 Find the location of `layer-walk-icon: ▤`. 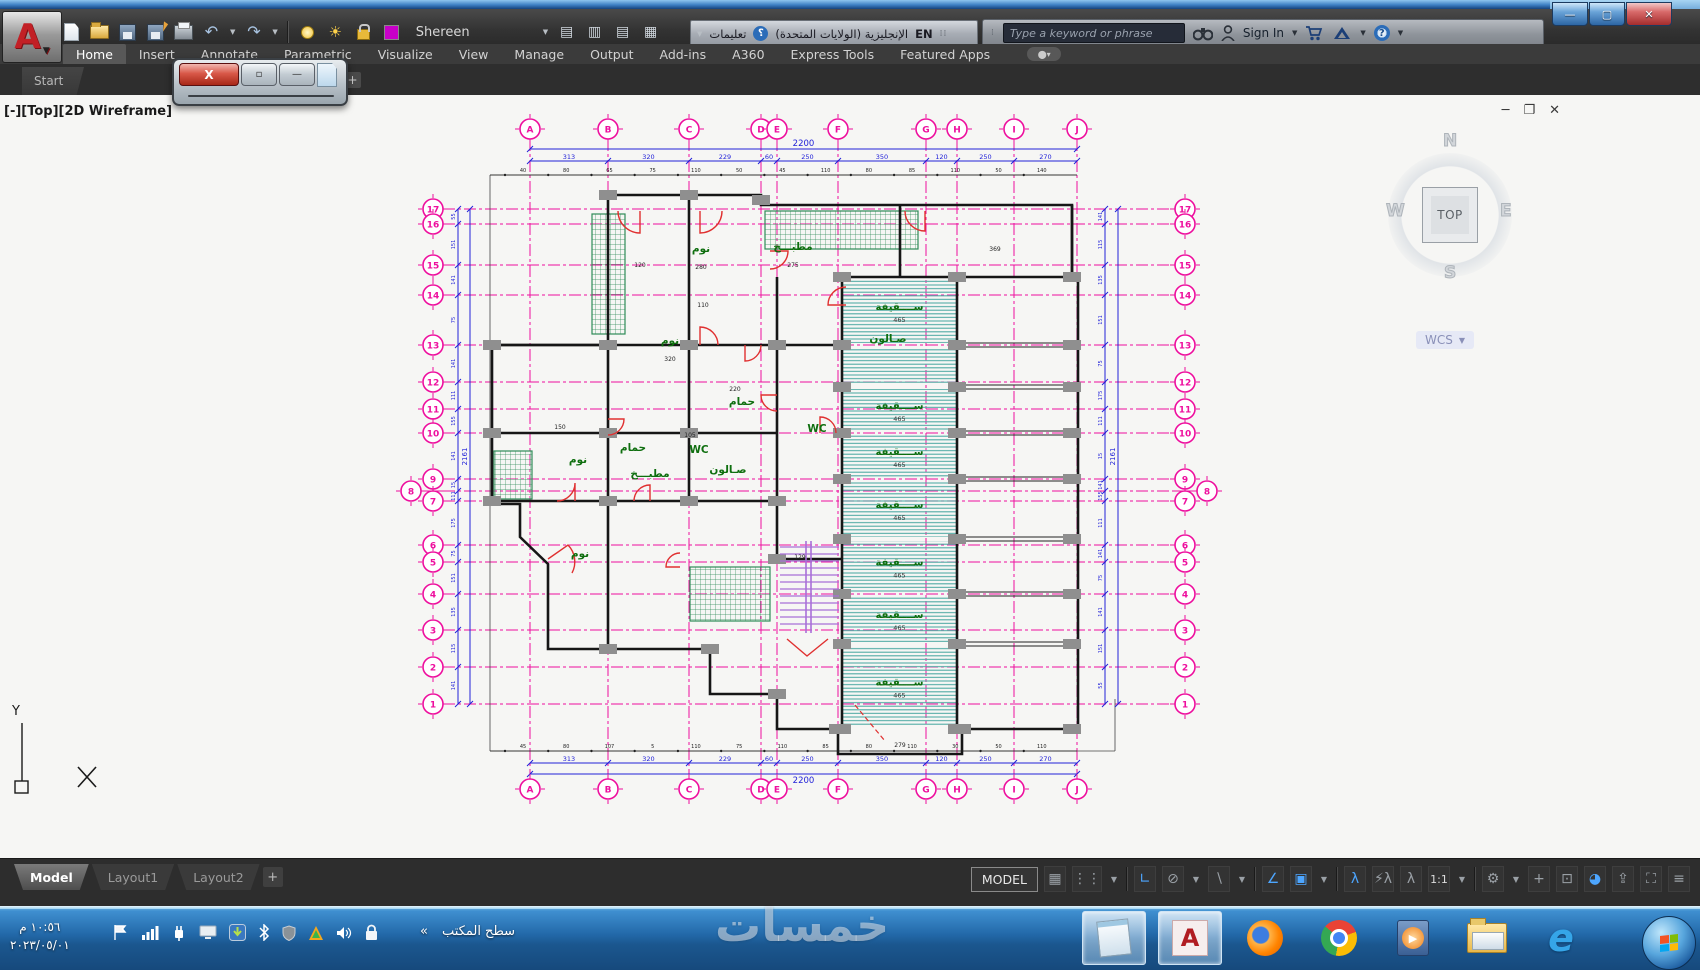

layer-walk-icon: ▤ is located at coordinates (622, 32).